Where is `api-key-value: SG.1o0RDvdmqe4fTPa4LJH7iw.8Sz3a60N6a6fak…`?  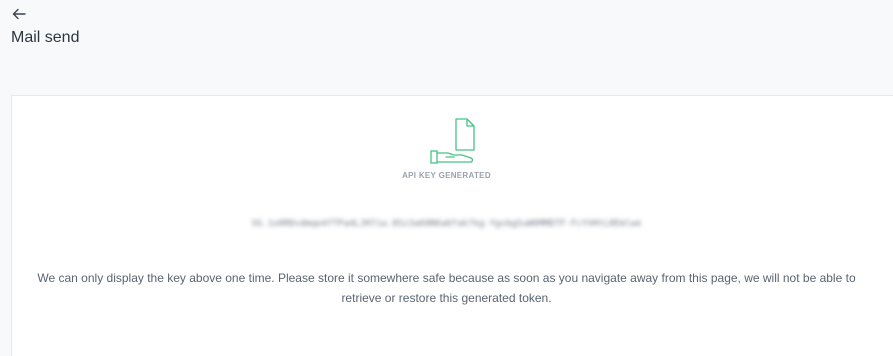 api-key-value: SG.1o0RDvdmqe4fTPa4LJH7iw.8Sz3a60N6a6fak… is located at coordinates (446, 224).